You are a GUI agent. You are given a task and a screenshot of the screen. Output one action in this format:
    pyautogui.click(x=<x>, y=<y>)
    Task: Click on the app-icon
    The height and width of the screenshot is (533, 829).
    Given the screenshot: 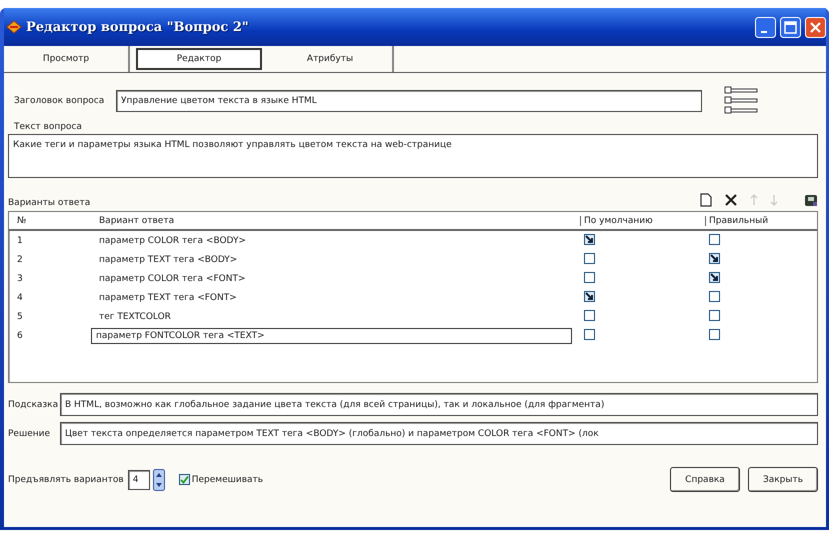 What is the action you would take?
    pyautogui.click(x=14, y=27)
    